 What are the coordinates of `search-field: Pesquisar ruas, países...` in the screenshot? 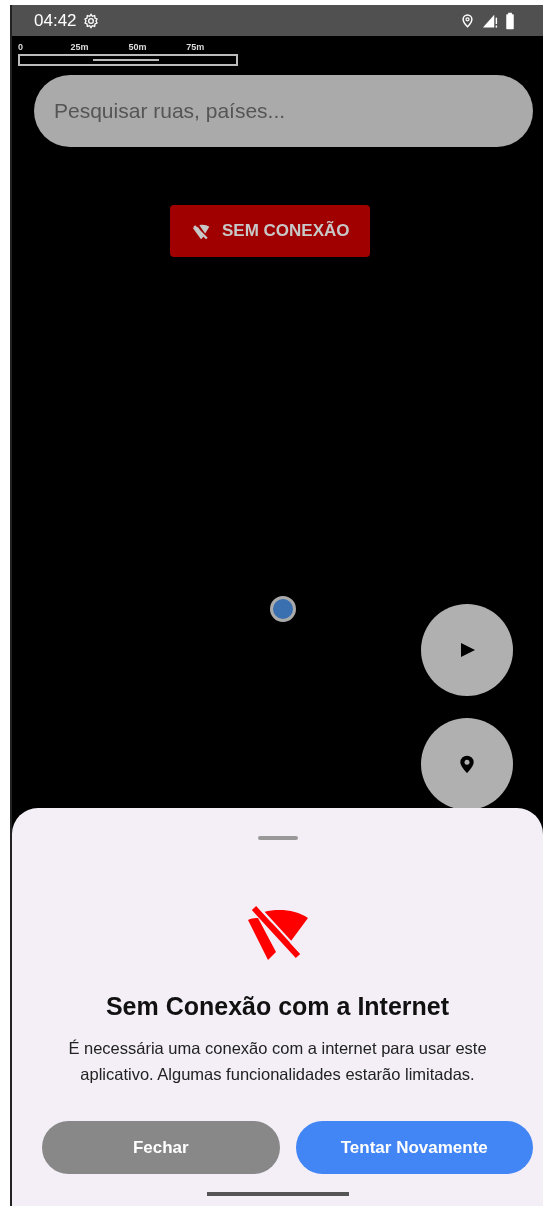 It's located at (283, 111).